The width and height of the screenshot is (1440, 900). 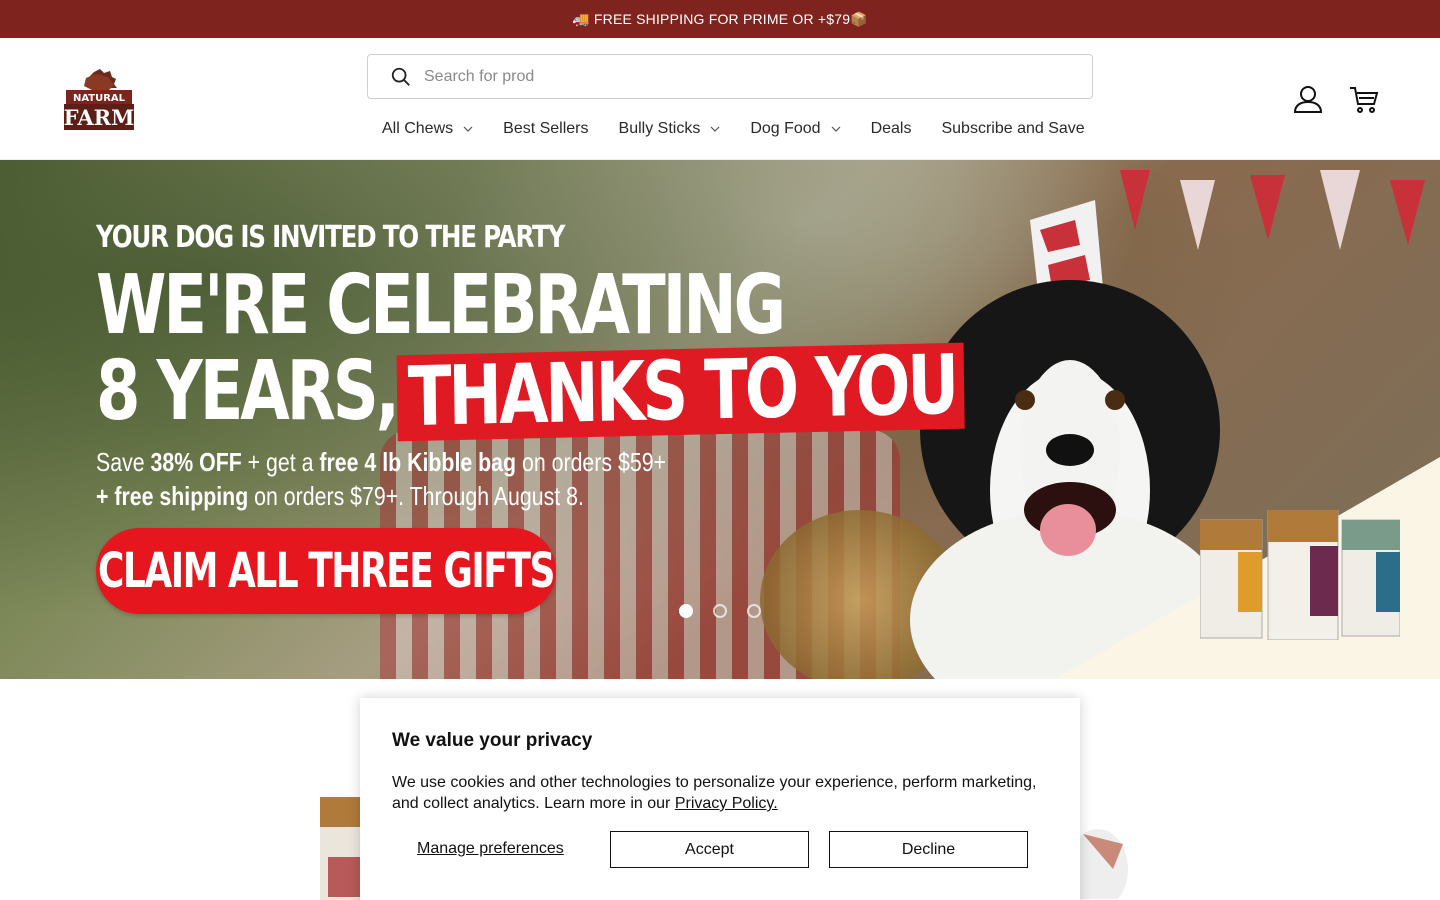 I want to click on manage-preferences-button: Manage preferences, so click(x=490, y=849).